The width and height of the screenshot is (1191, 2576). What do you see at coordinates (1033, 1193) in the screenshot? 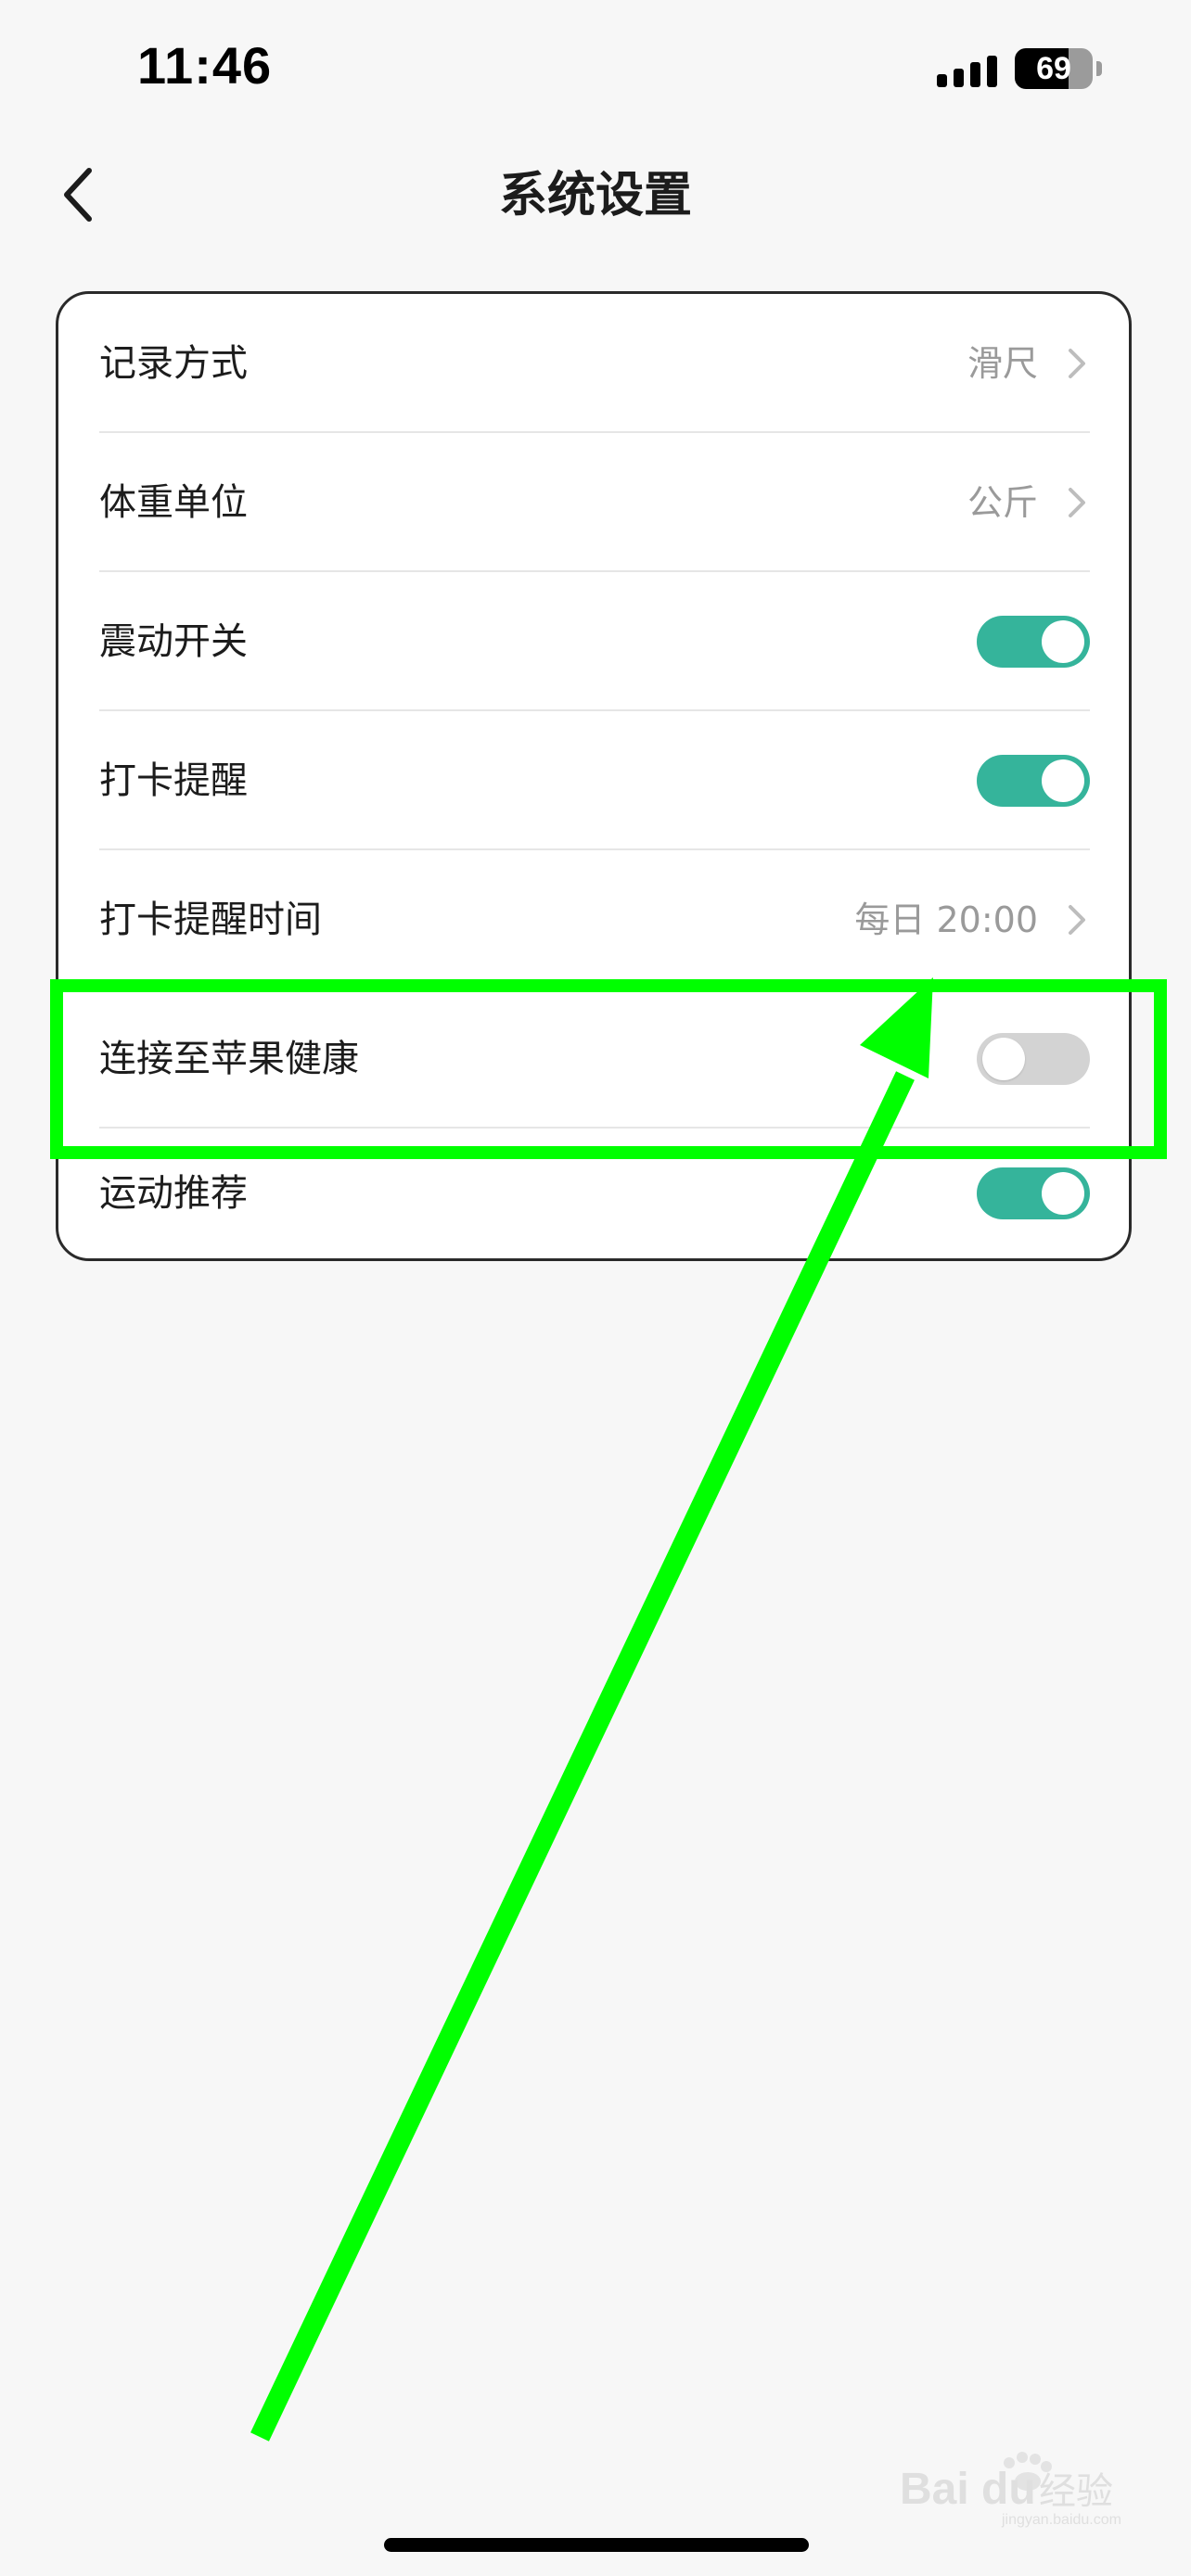
I see `exercise-recommend-toggle` at bounding box center [1033, 1193].